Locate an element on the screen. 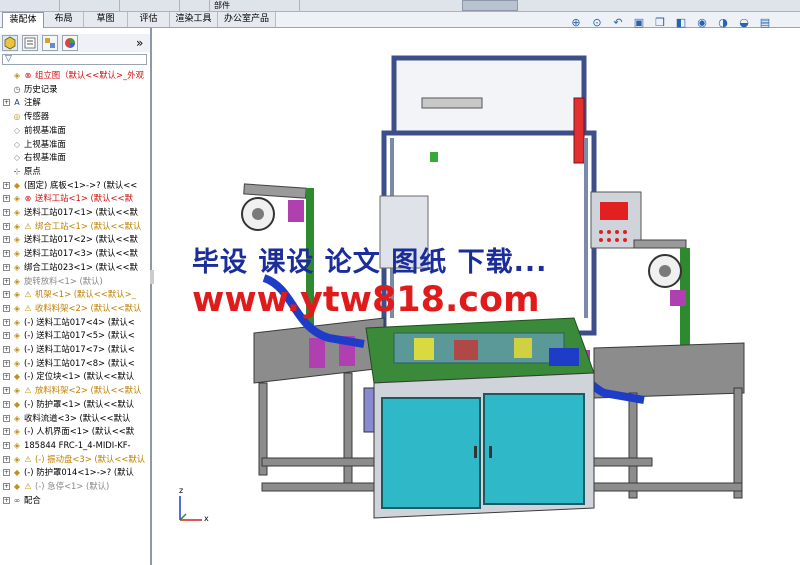  apply-scene-icon: ◒ is located at coordinates (744, 23).